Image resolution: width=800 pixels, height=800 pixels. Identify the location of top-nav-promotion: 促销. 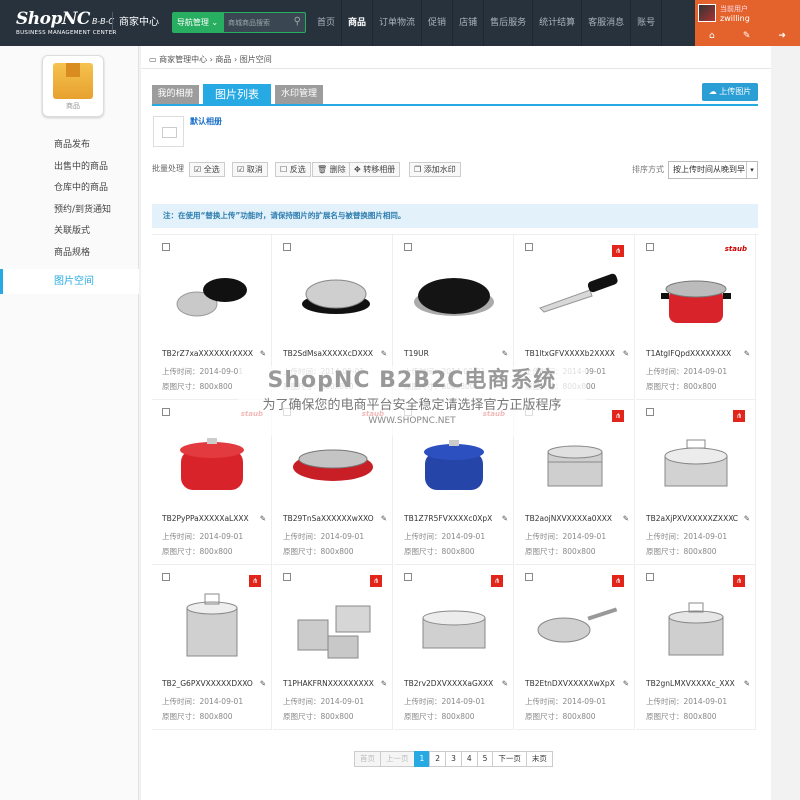
(438, 23).